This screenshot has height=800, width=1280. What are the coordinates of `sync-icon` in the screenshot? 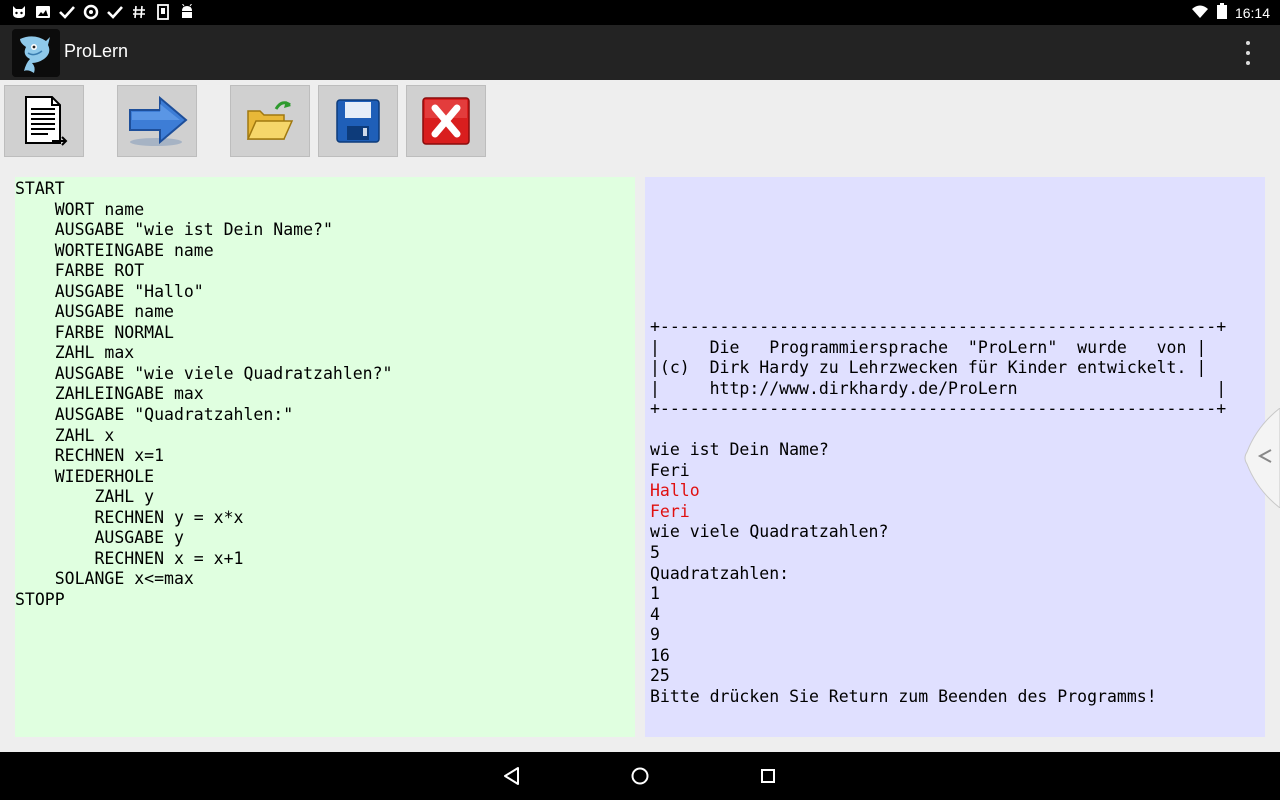 It's located at (91, 12).